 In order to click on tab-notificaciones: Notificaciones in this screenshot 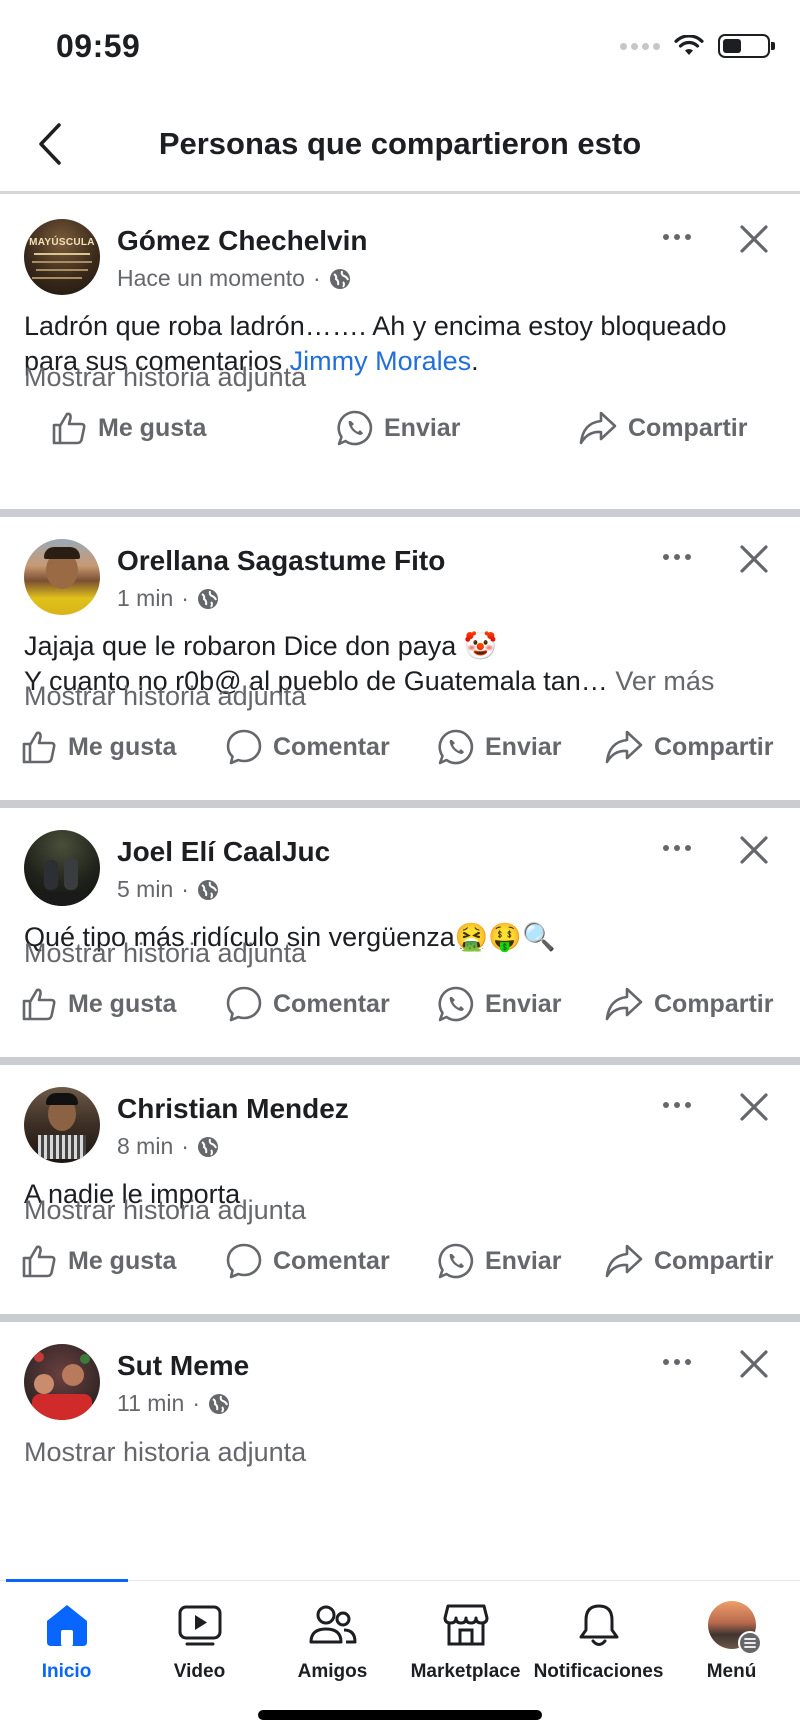, I will do `click(598, 1641)`.